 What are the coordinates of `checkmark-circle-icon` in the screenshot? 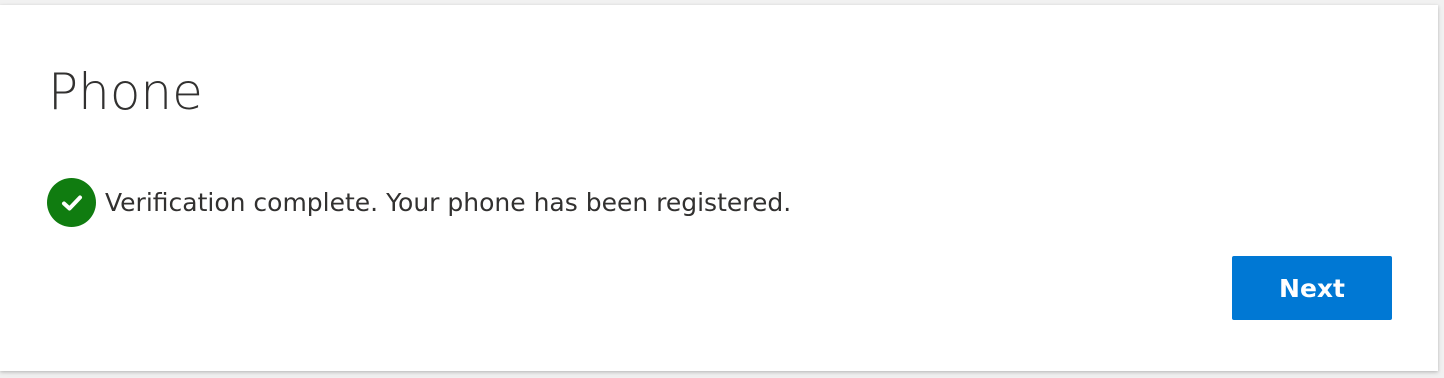 It's located at (71, 202).